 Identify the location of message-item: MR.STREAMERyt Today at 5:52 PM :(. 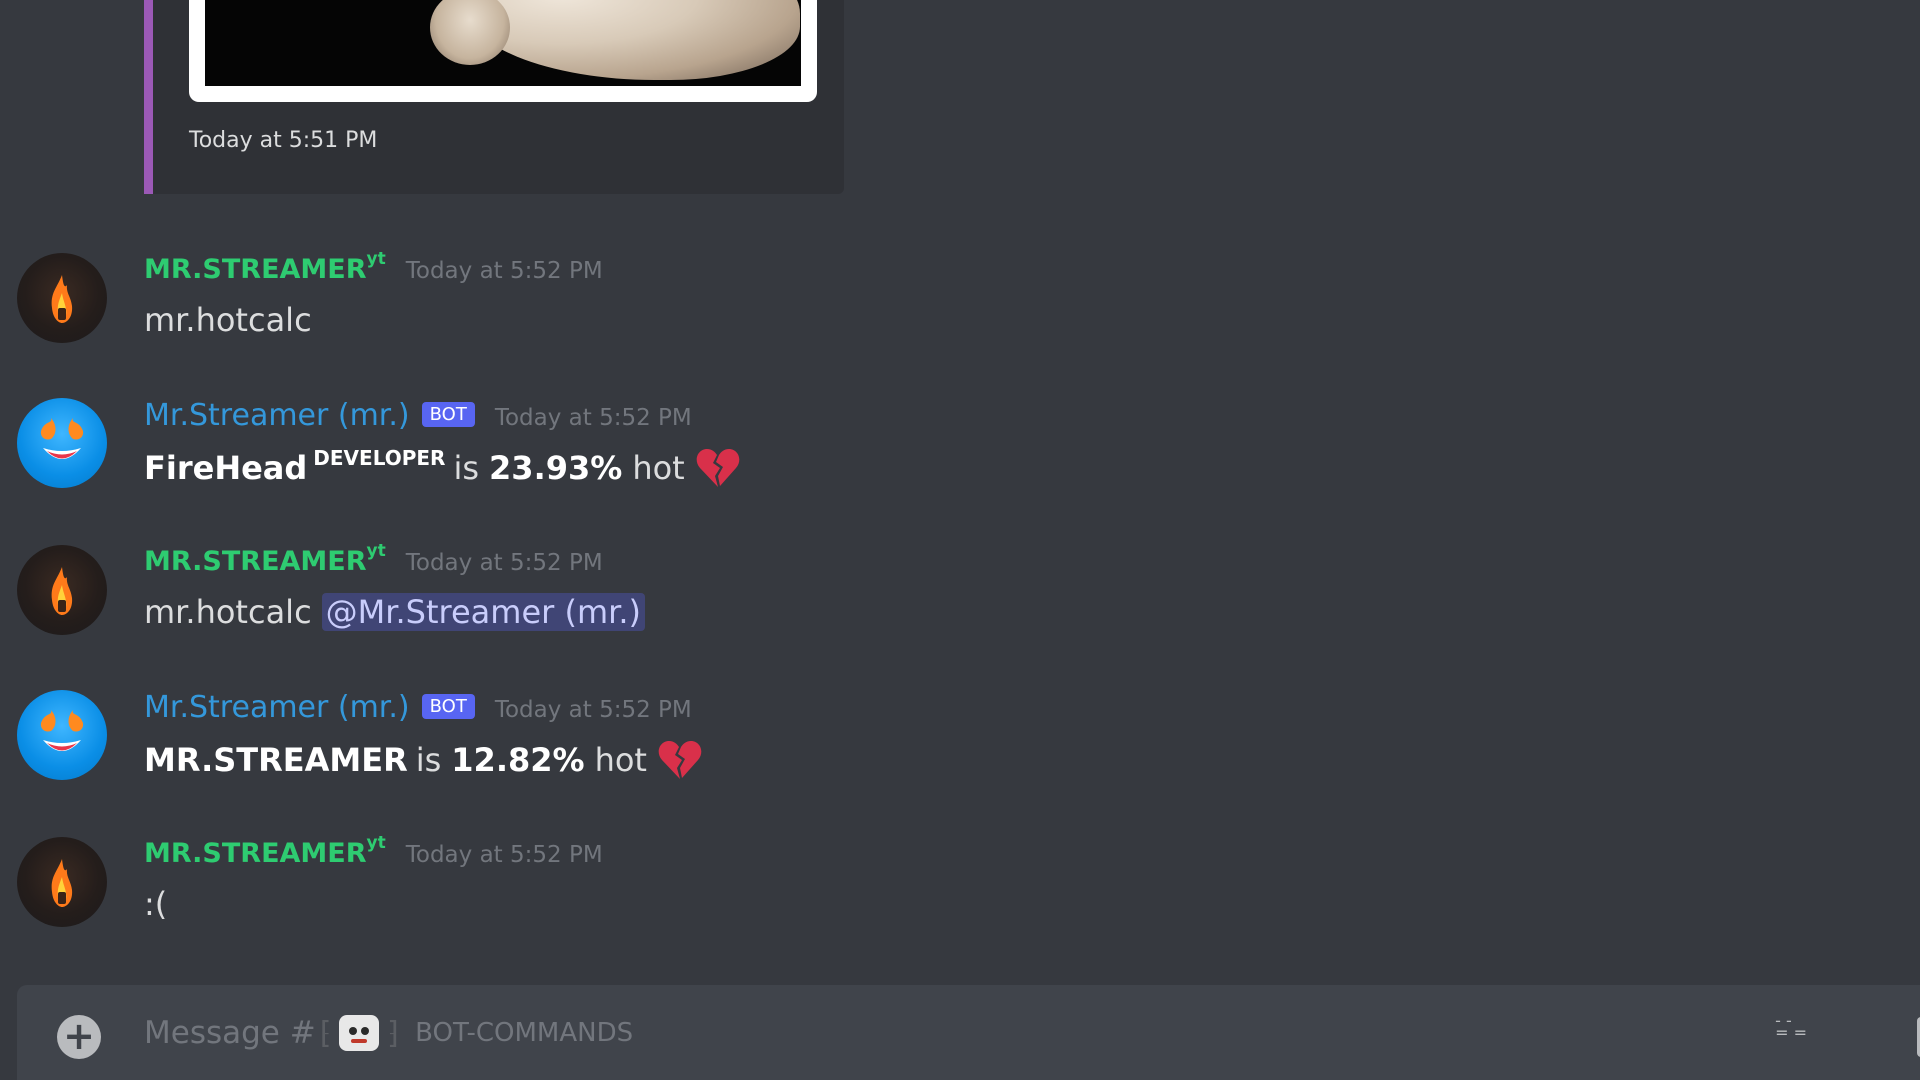
(960, 895).